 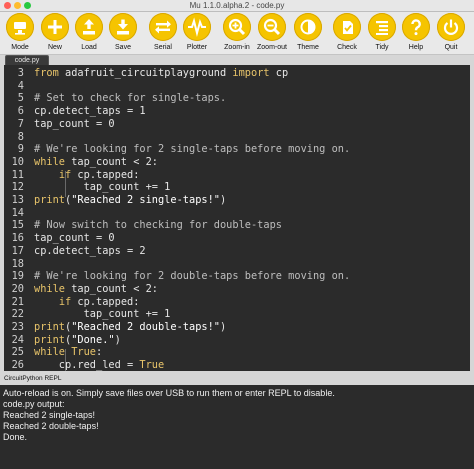 What do you see at coordinates (17, 352) in the screenshot?
I see `line-number: 25` at bounding box center [17, 352].